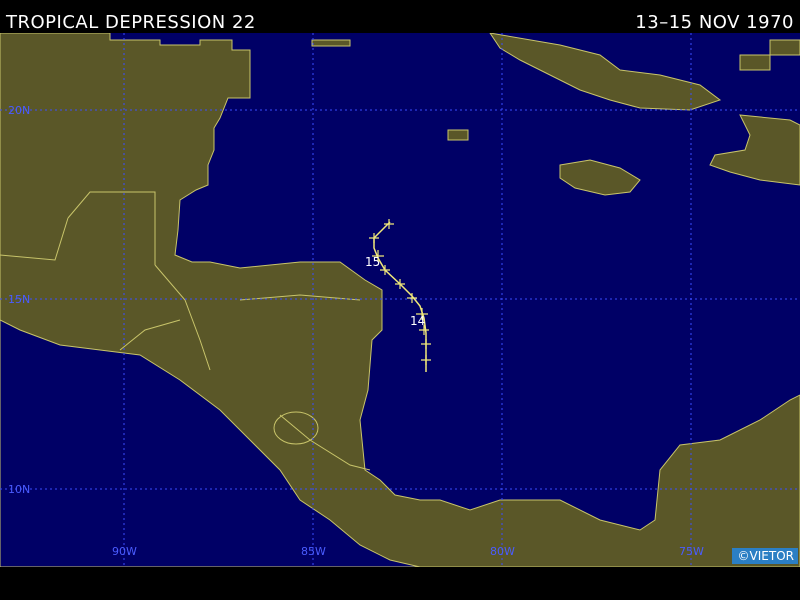 This screenshot has width=800, height=600. Describe the element at coordinates (458, 135) in the screenshot. I see `land-cayman` at that location.